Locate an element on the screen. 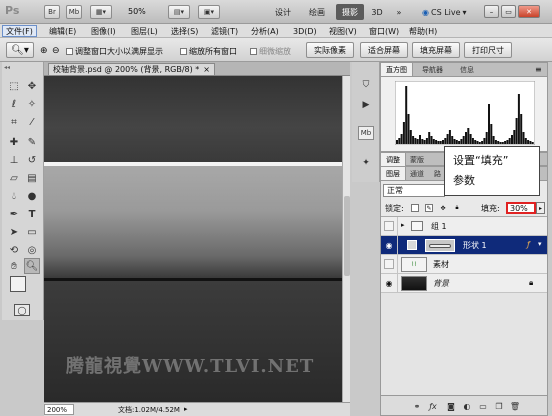 This screenshot has width=552, height=416. restore-button: ▭ is located at coordinates (508, 11).